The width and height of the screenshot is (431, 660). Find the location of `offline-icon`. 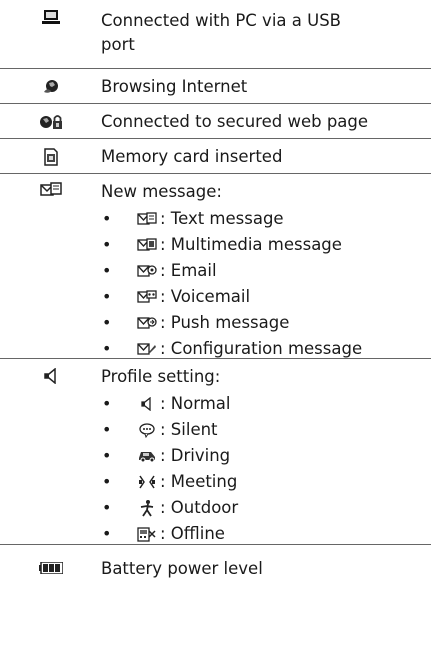

offline-icon is located at coordinates (146, 534).